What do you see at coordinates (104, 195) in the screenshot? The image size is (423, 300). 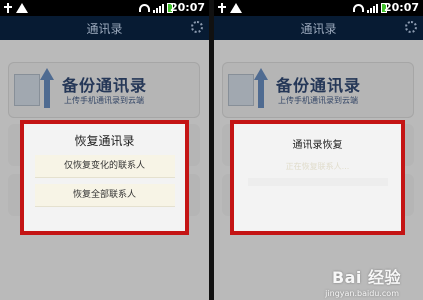 I see `restore-all-option: 恢复全部联系人` at bounding box center [104, 195].